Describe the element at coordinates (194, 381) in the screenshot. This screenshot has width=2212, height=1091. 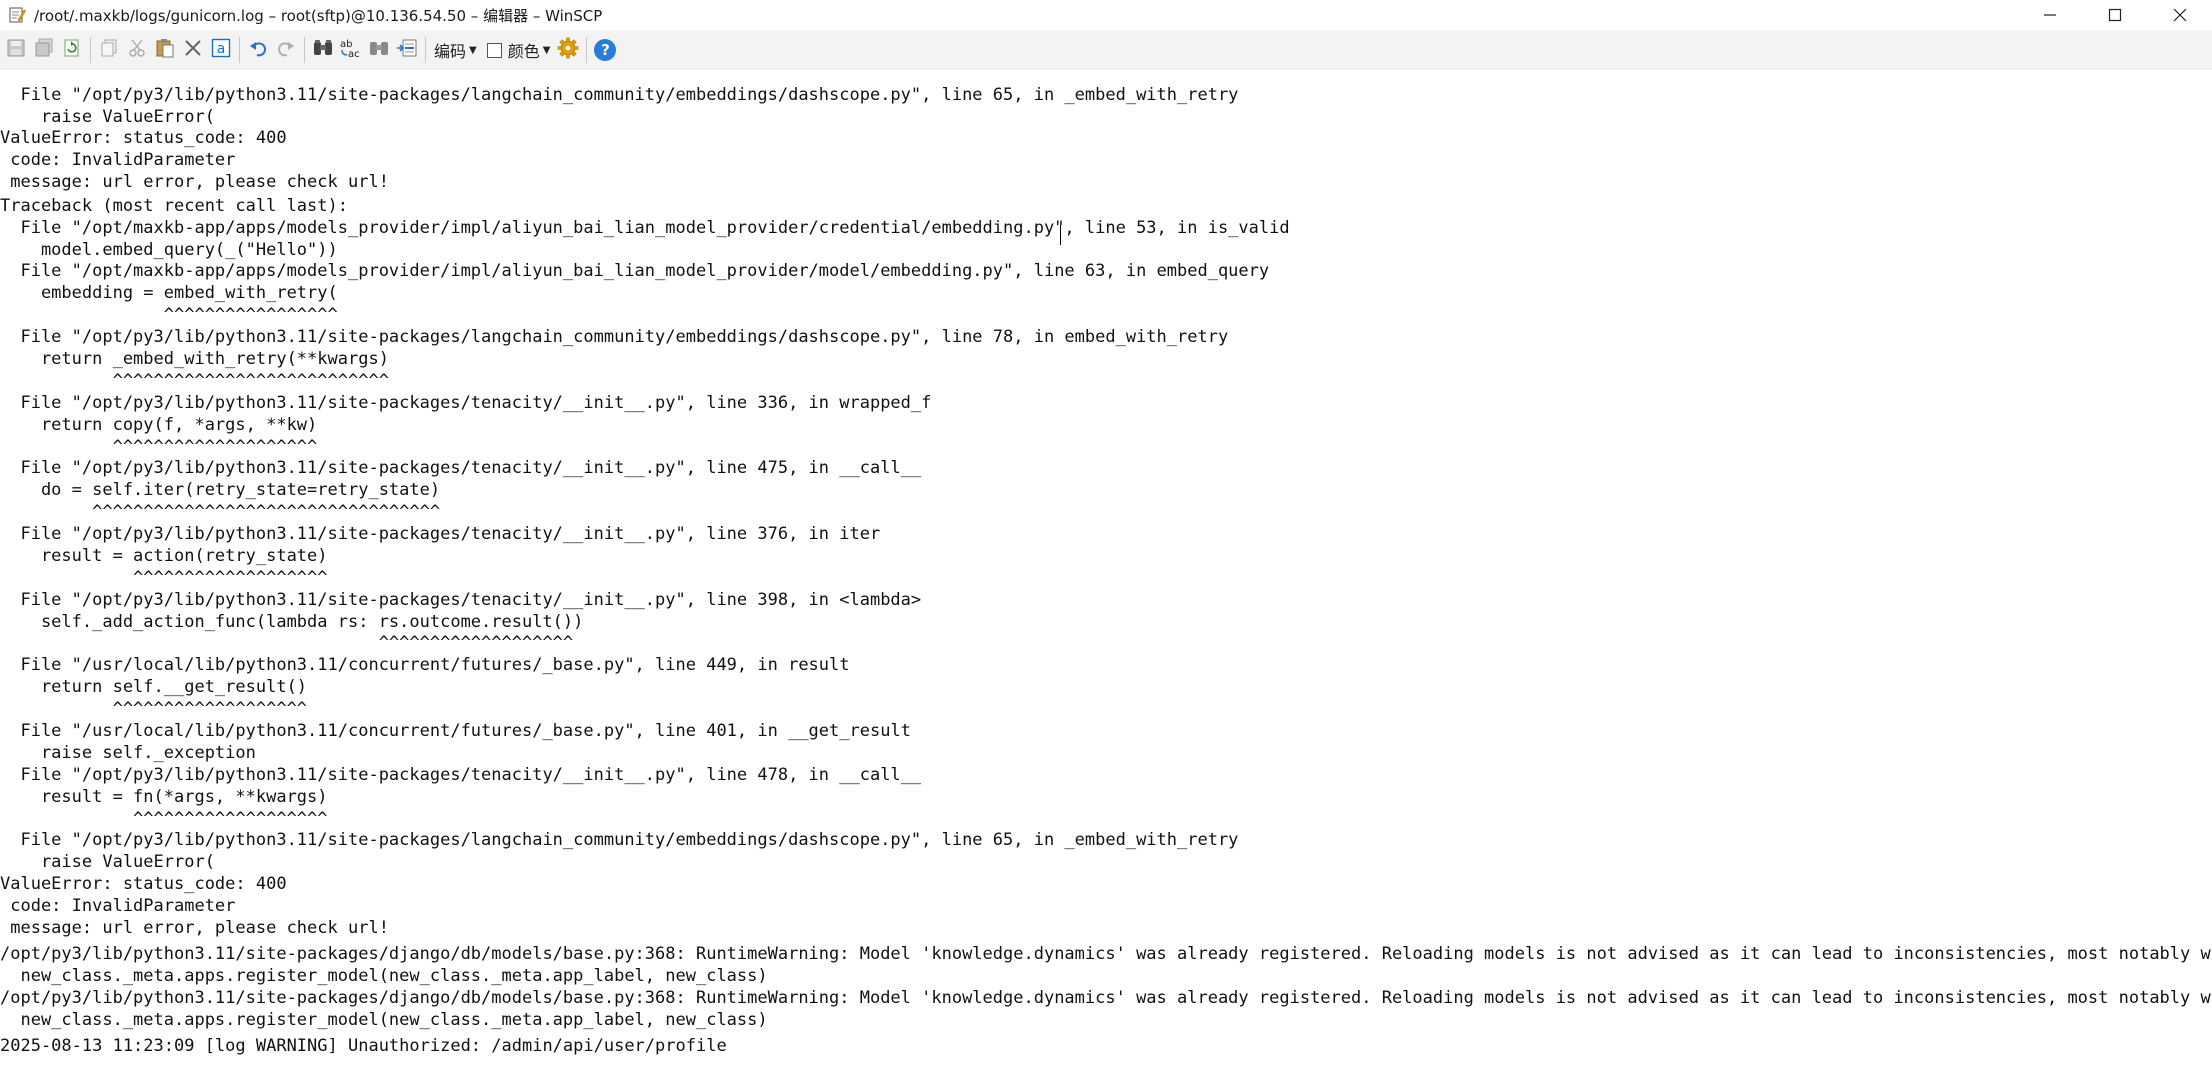
I see `editor-line: ^^^^^^^^^^^^^^^^^^^^^^^^^^^` at that location.